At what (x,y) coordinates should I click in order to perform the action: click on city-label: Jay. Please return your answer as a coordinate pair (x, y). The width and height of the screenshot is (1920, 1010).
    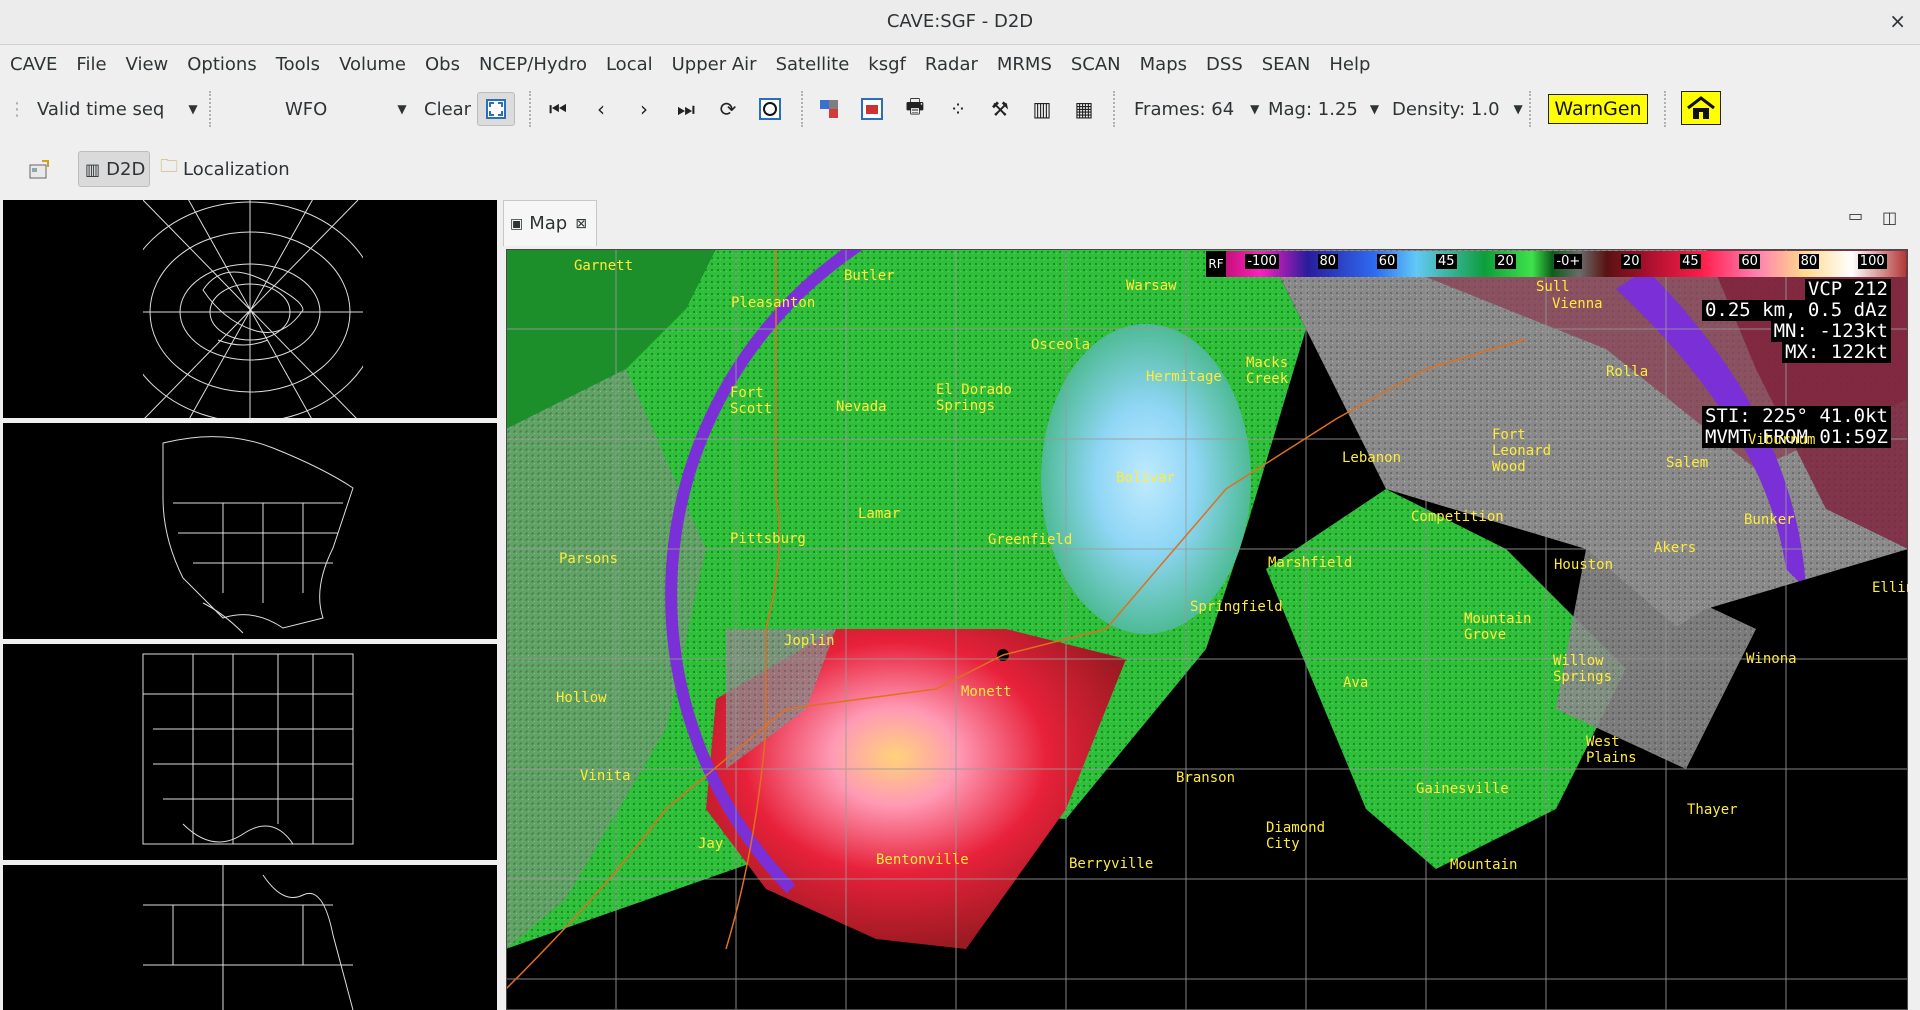
    Looking at the image, I should click on (711, 844).